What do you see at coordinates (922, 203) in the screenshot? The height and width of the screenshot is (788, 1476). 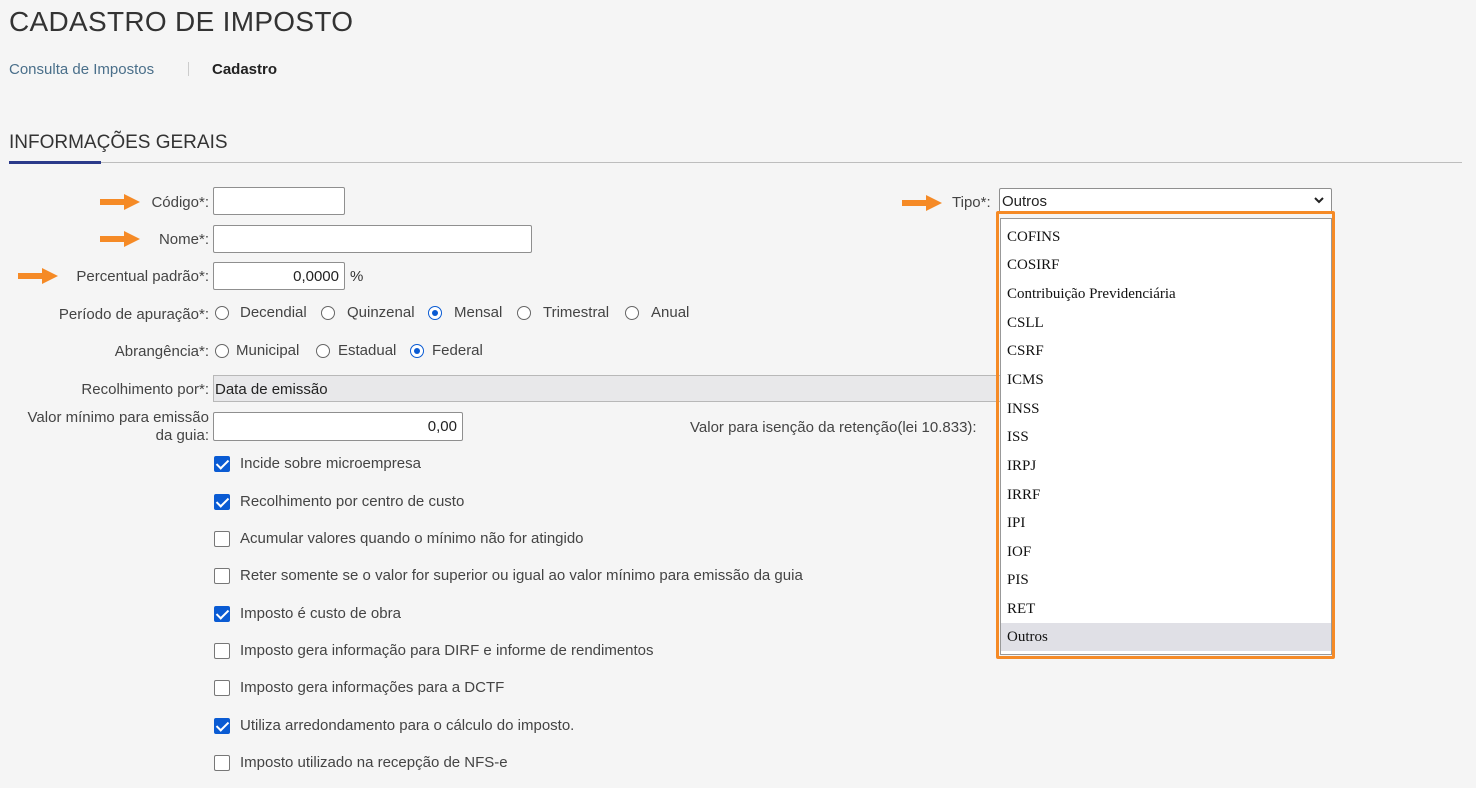 I see `annotation-arrow-icon` at bounding box center [922, 203].